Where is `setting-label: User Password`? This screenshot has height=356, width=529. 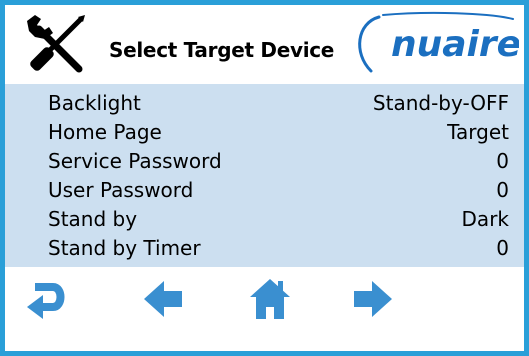 setting-label: User Password is located at coordinates (121, 190).